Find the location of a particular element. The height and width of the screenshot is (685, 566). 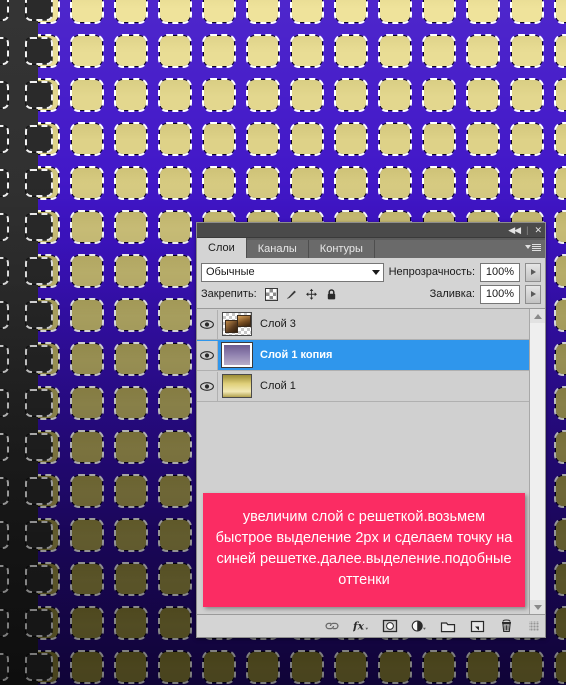

resize-grip-icon is located at coordinates (534, 626).